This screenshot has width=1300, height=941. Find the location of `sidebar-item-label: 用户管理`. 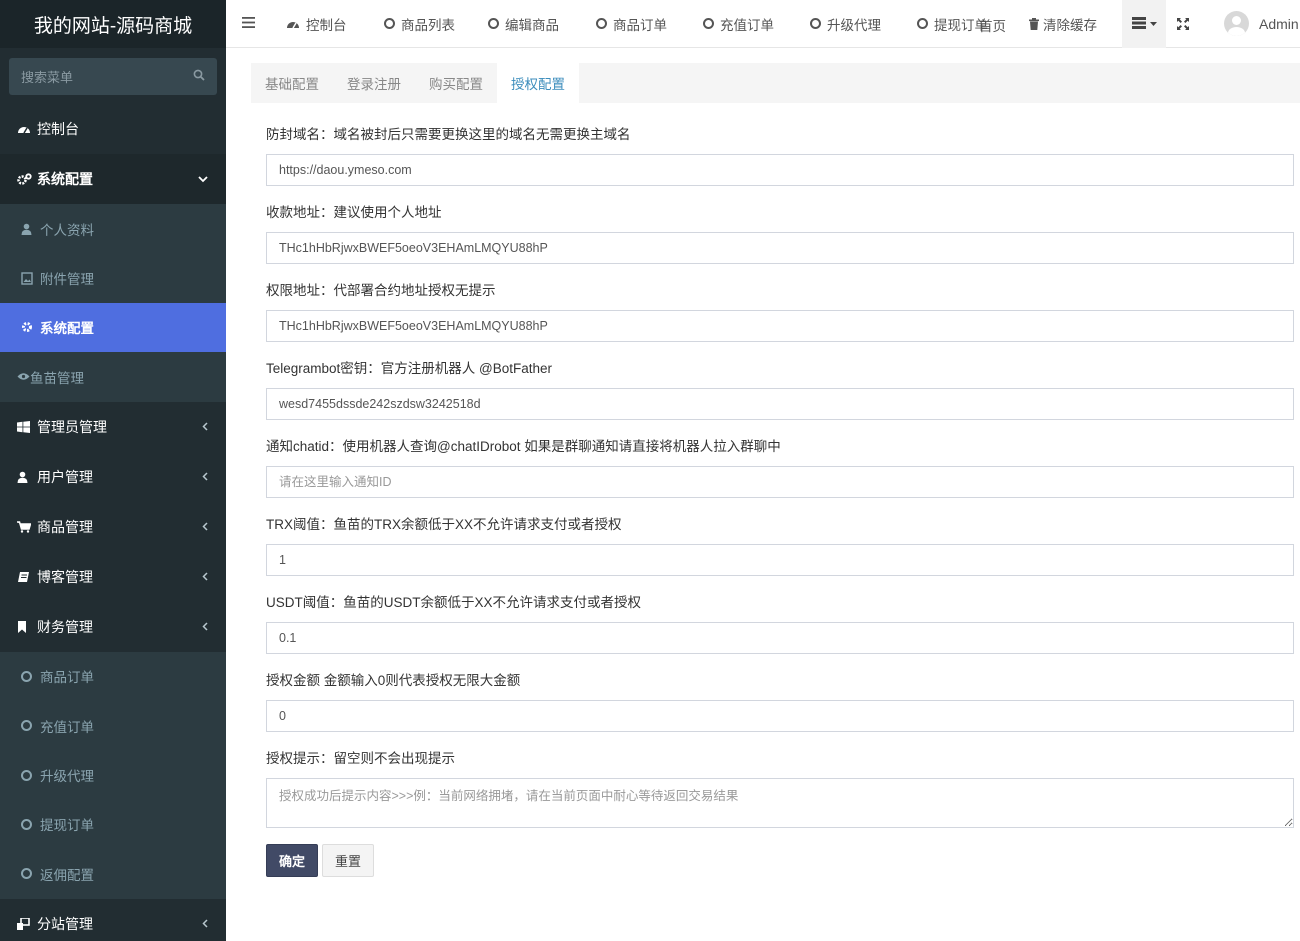

sidebar-item-label: 用户管理 is located at coordinates (65, 476).